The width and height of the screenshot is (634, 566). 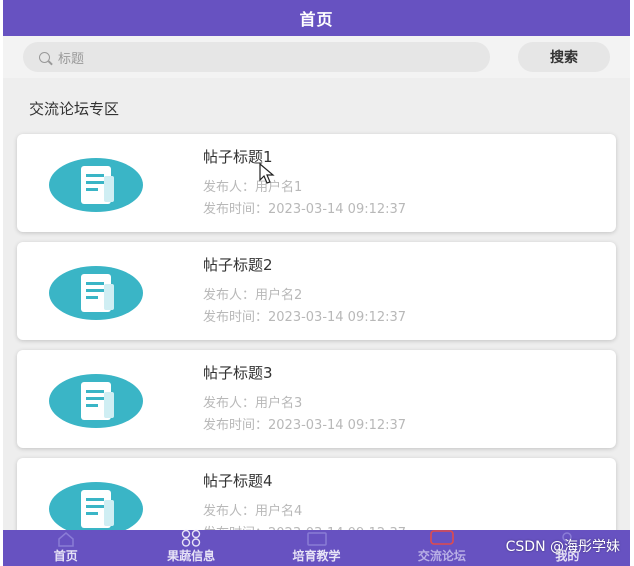 What do you see at coordinates (564, 57) in the screenshot?
I see `search-button: 搜索` at bounding box center [564, 57].